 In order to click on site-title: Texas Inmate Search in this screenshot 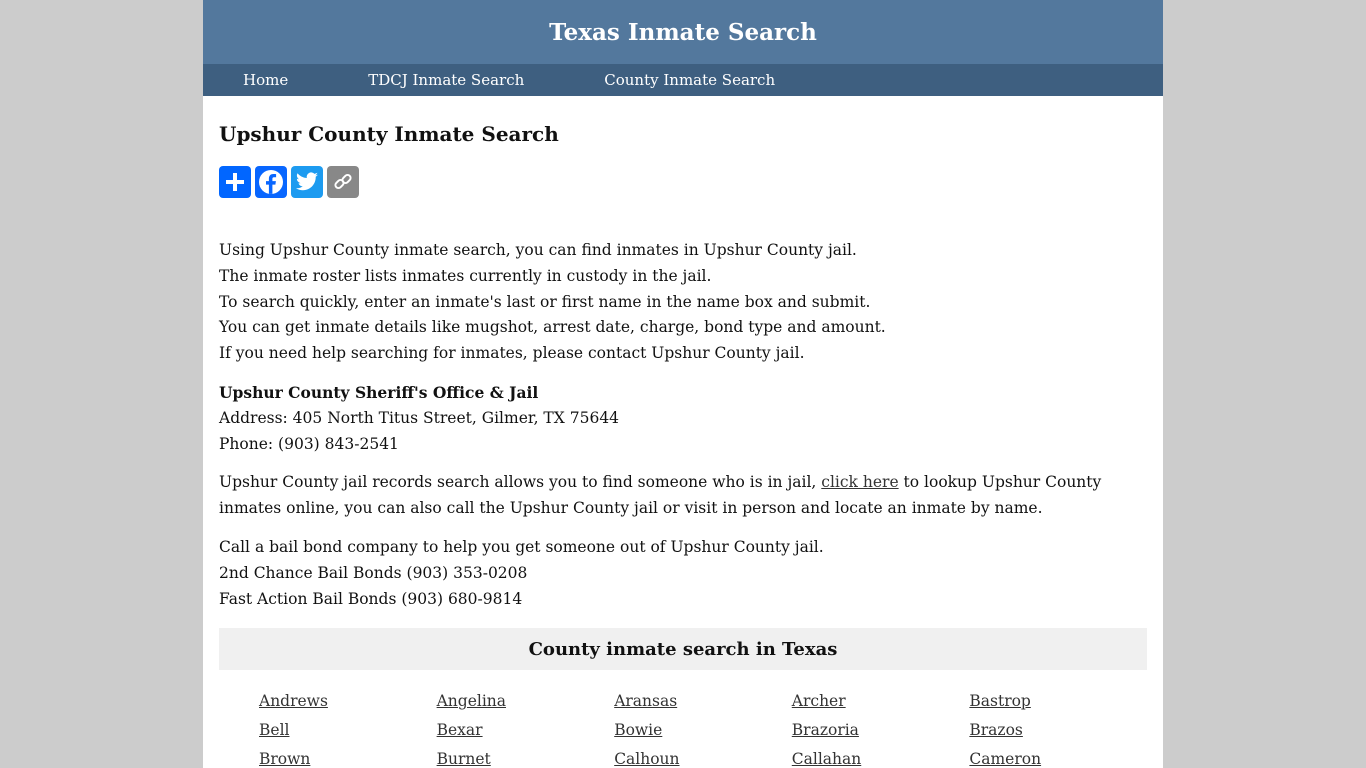, I will do `click(683, 32)`.